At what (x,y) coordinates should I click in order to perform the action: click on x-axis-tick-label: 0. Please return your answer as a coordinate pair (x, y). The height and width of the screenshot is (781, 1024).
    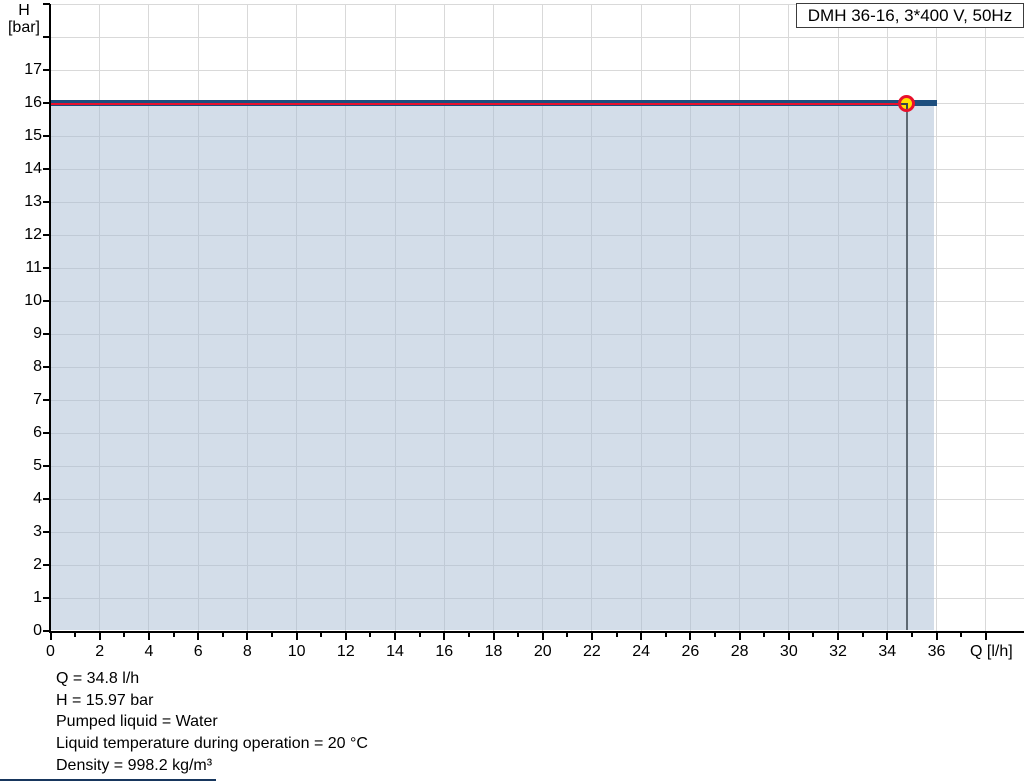
    Looking at the image, I should click on (50, 651).